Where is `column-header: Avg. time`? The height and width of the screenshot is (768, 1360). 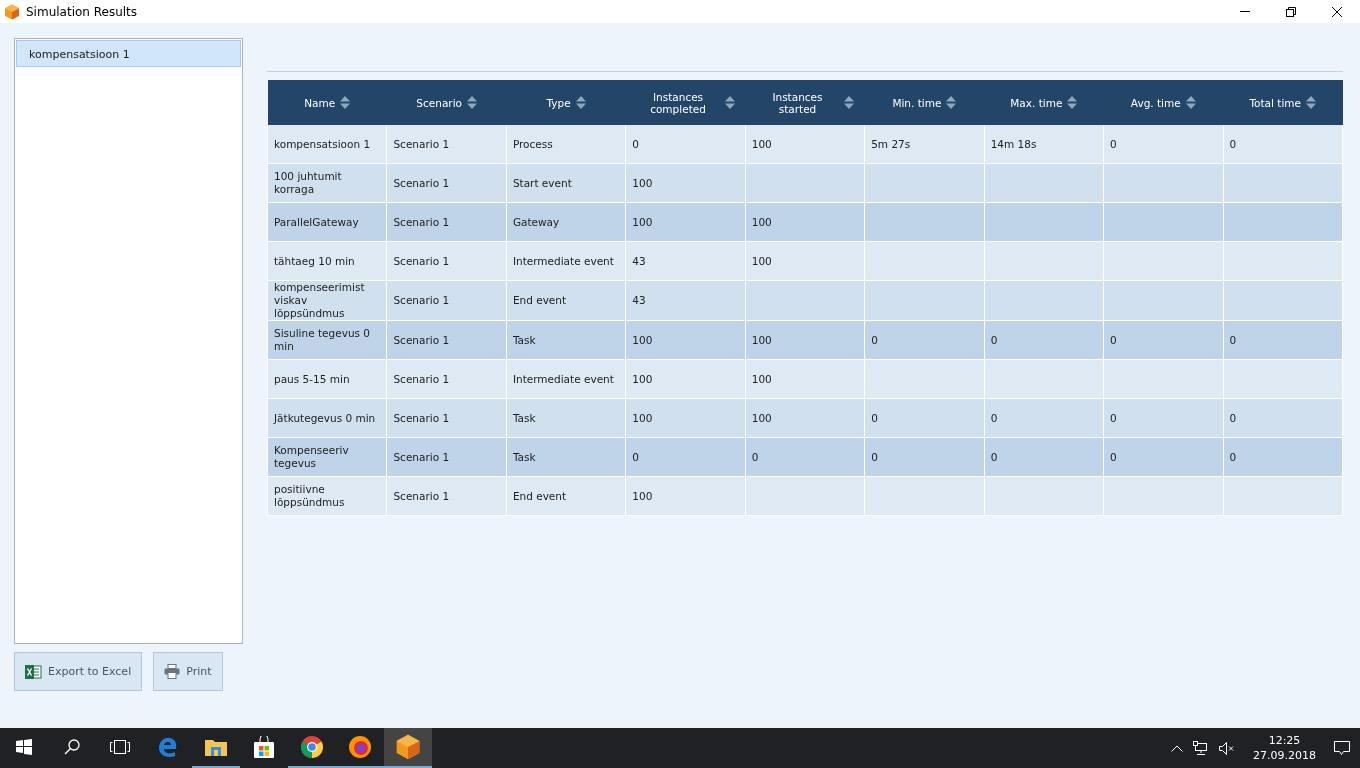 column-header: Avg. time is located at coordinates (1163, 102).